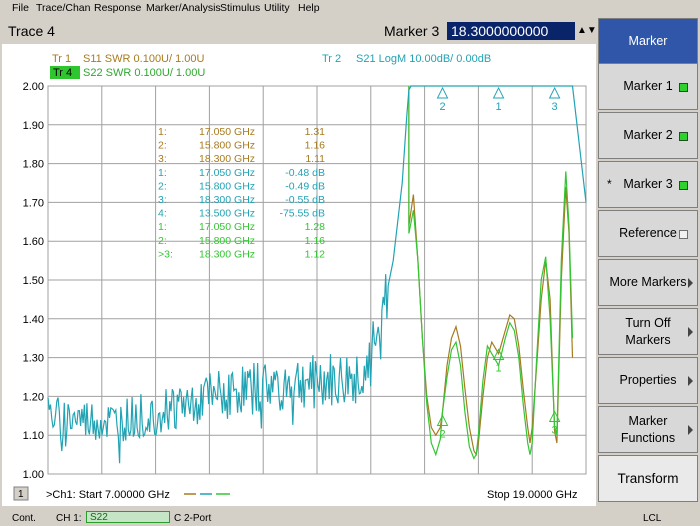 The image size is (700, 526). Describe the element at coordinates (33, 320) in the screenshot. I see `y-tick-label: 1.40` at that location.